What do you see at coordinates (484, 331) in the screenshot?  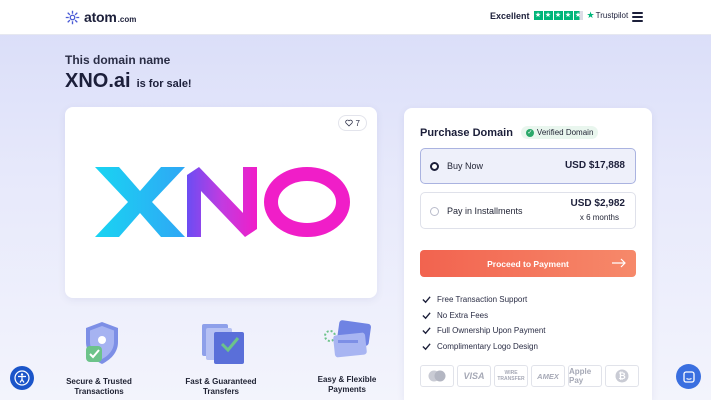 I see `benefit-item: Full Ownership Upon Payment` at bounding box center [484, 331].